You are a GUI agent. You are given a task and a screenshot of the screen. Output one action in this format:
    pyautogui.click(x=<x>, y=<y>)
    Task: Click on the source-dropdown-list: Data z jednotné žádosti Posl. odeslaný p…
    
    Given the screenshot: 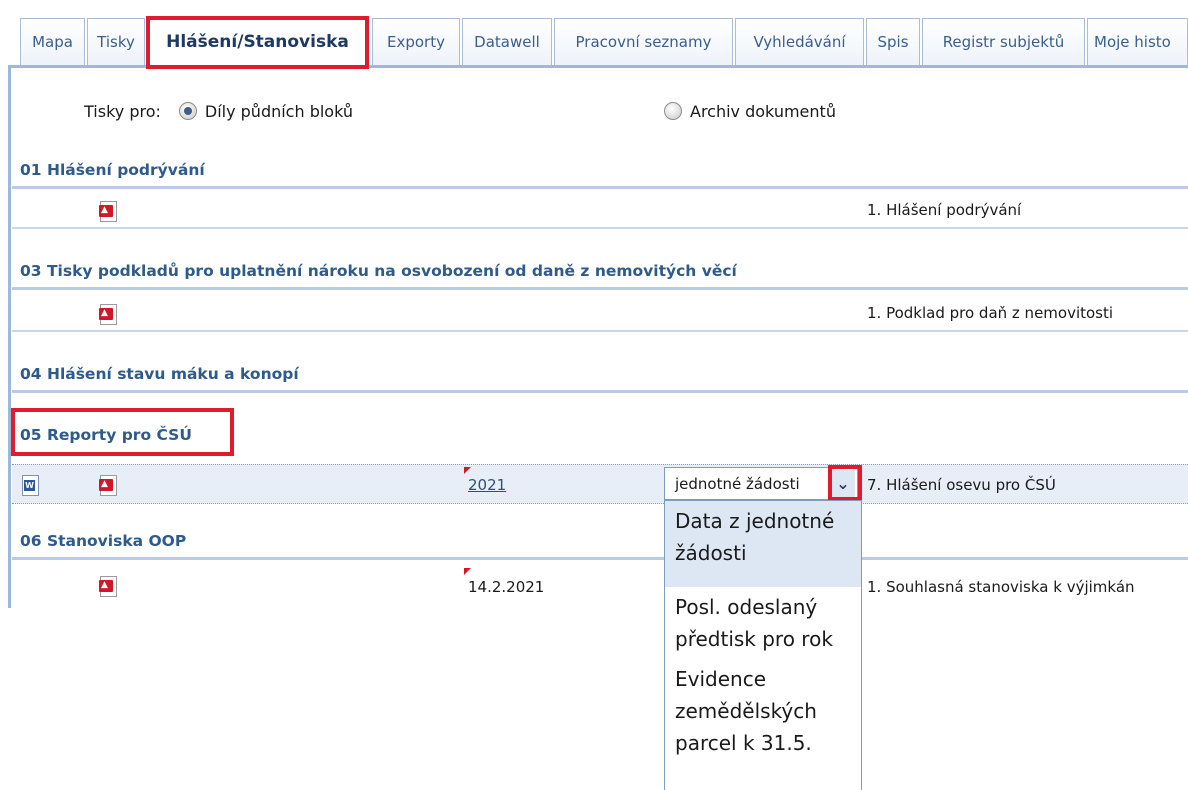 What is the action you would take?
    pyautogui.click(x=763, y=645)
    